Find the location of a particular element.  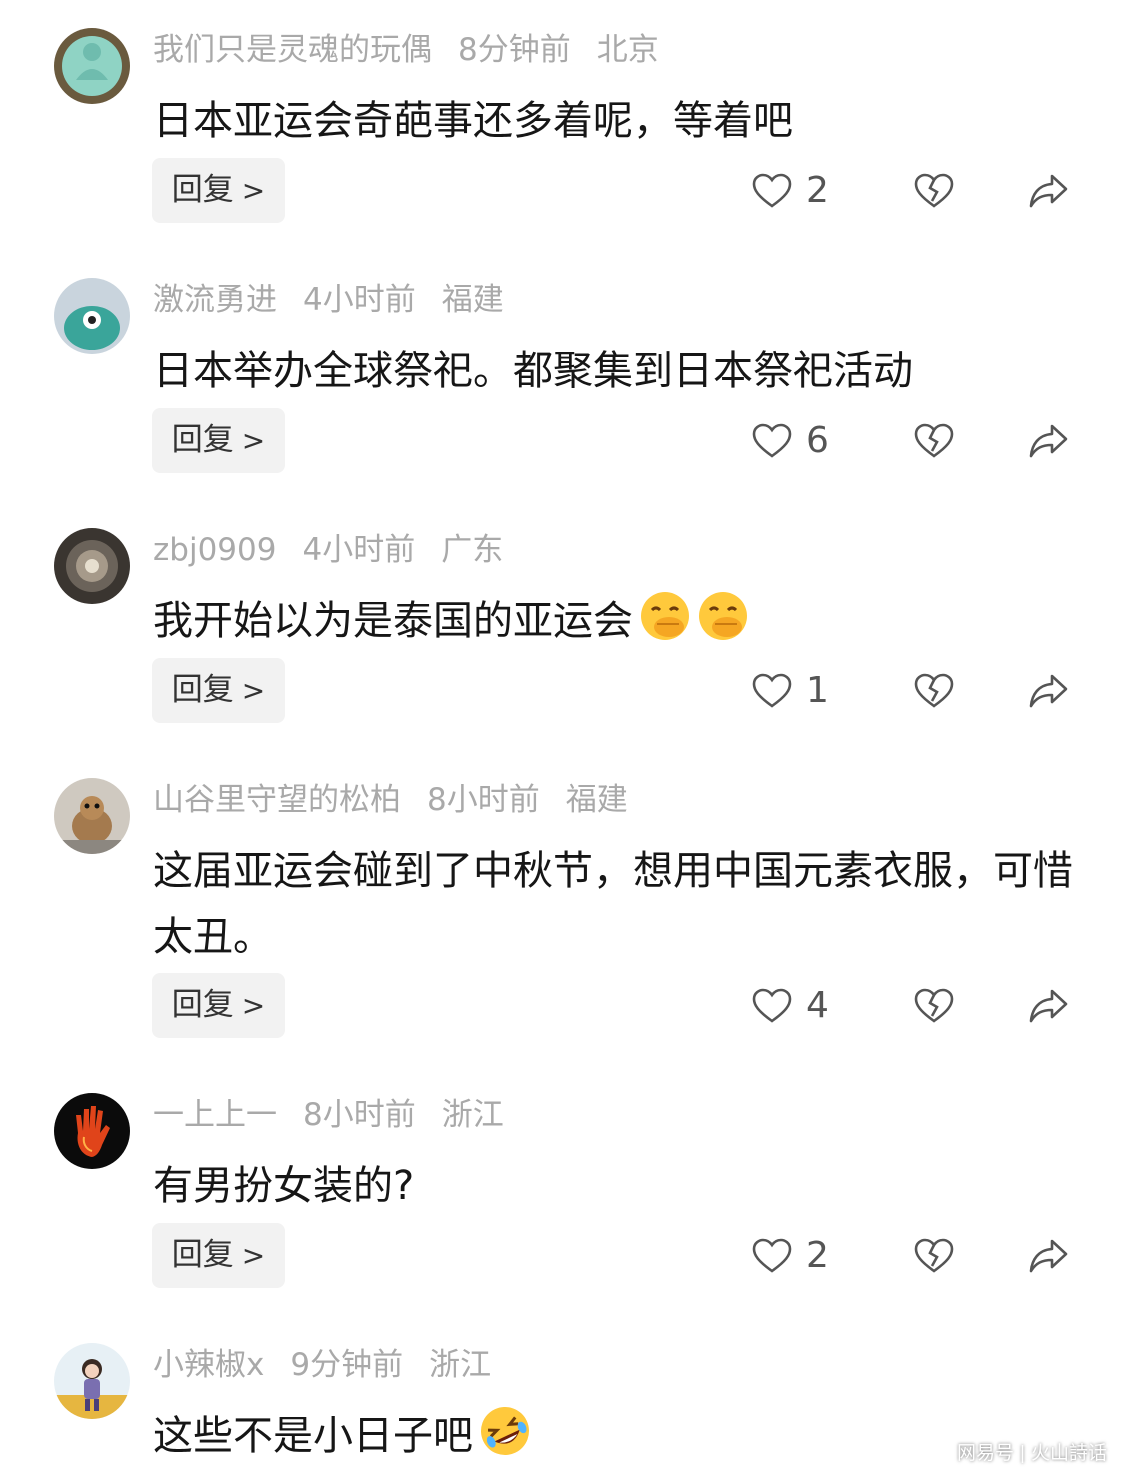

comment-text: 我开始以为是泰国的亚运会 is located at coordinates (613, 621).